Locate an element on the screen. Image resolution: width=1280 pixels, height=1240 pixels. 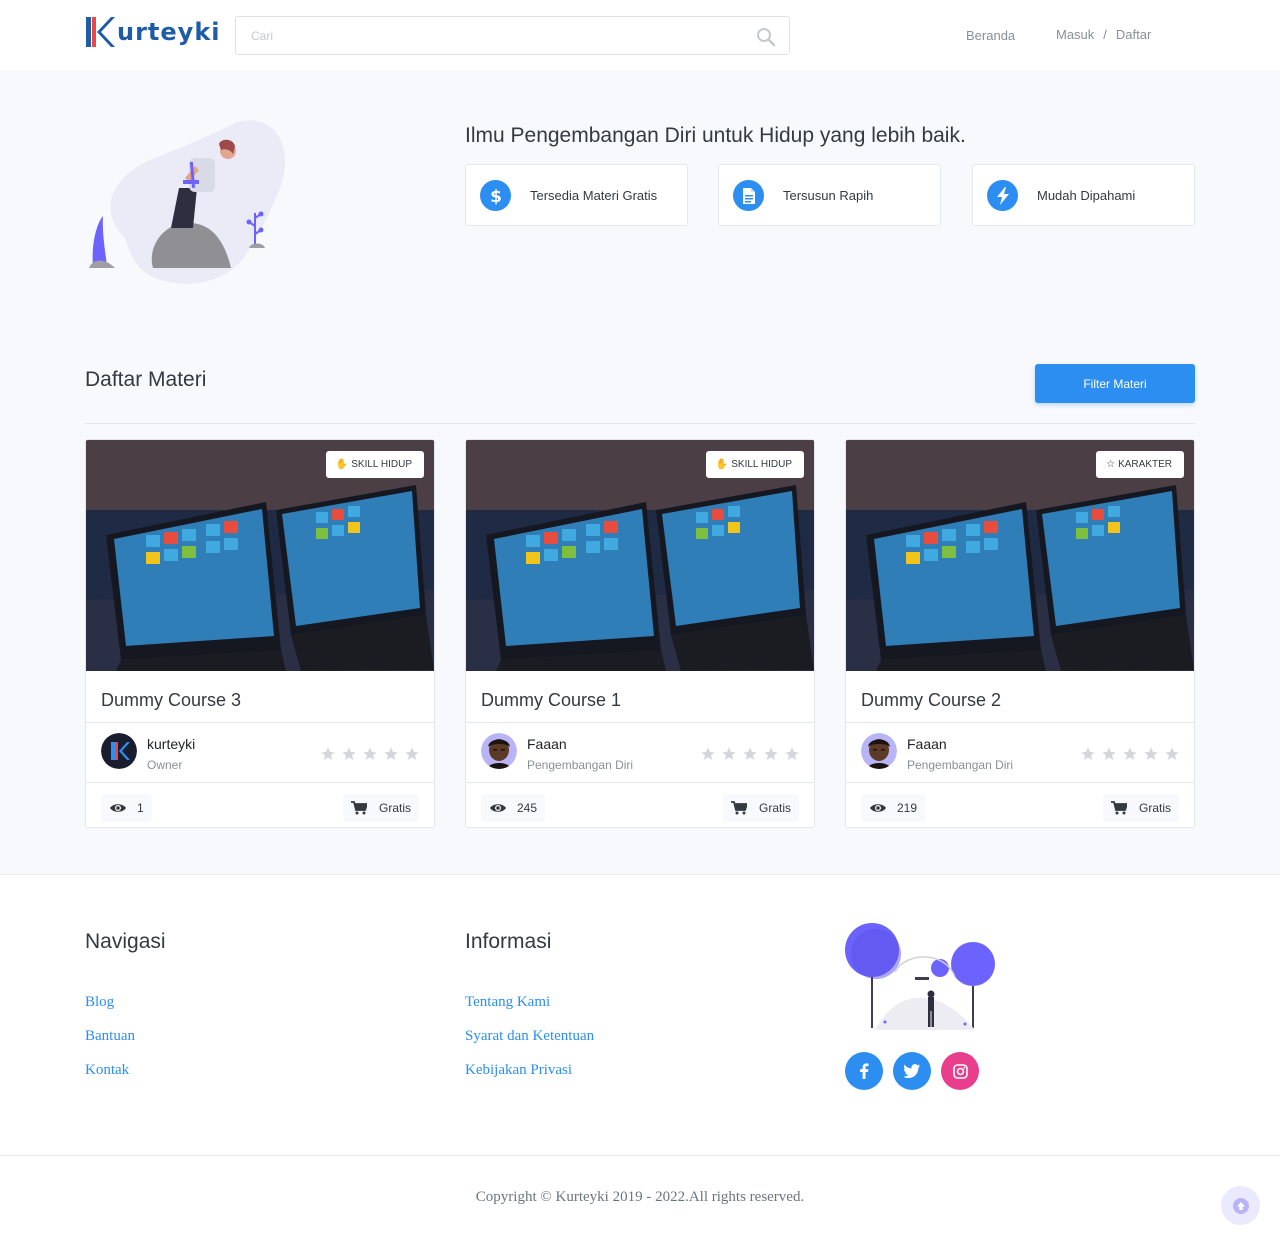
price-value: Gratis is located at coordinates (774, 808).